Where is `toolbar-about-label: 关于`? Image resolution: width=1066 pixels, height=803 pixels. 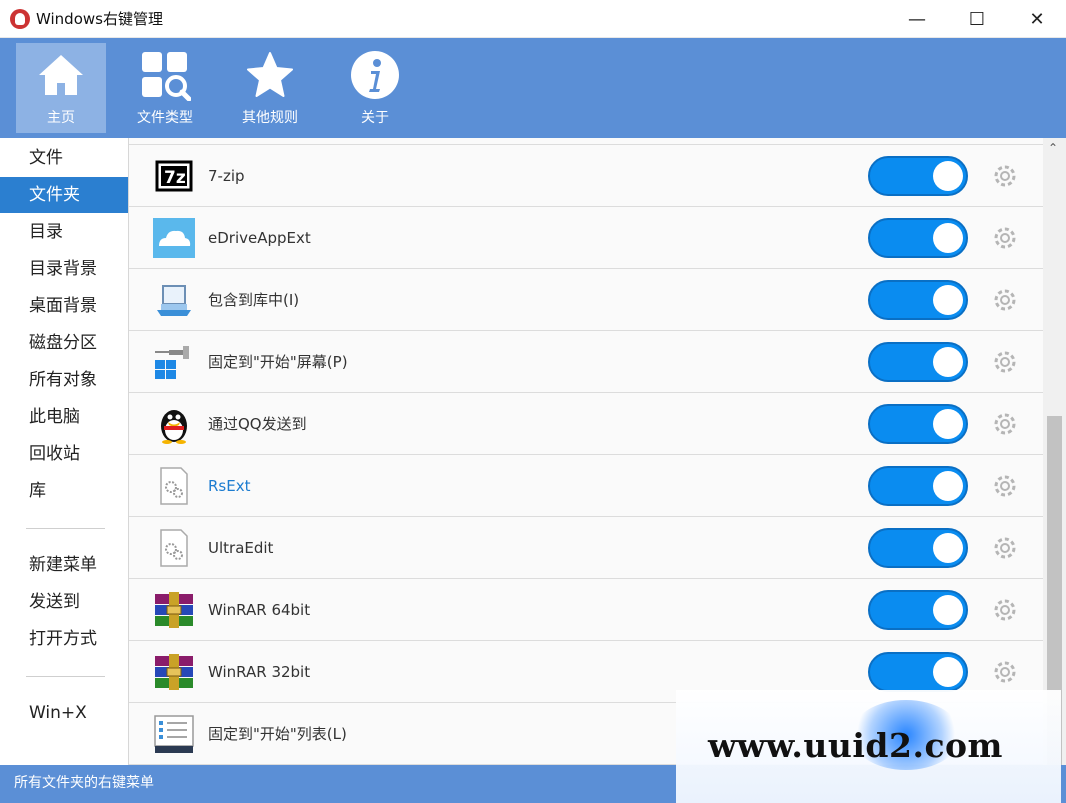
toolbar-about-label: 关于 is located at coordinates (375, 118).